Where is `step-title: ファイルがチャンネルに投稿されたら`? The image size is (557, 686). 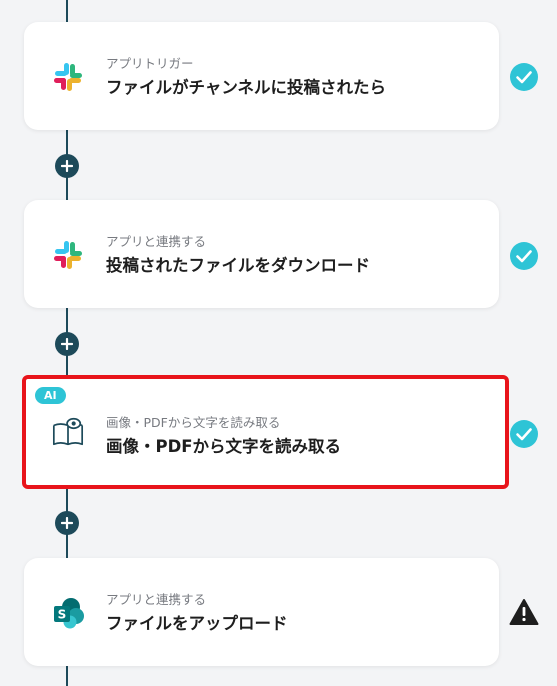
step-title: ファイルがチャンネルに投稿されたら is located at coordinates (246, 87).